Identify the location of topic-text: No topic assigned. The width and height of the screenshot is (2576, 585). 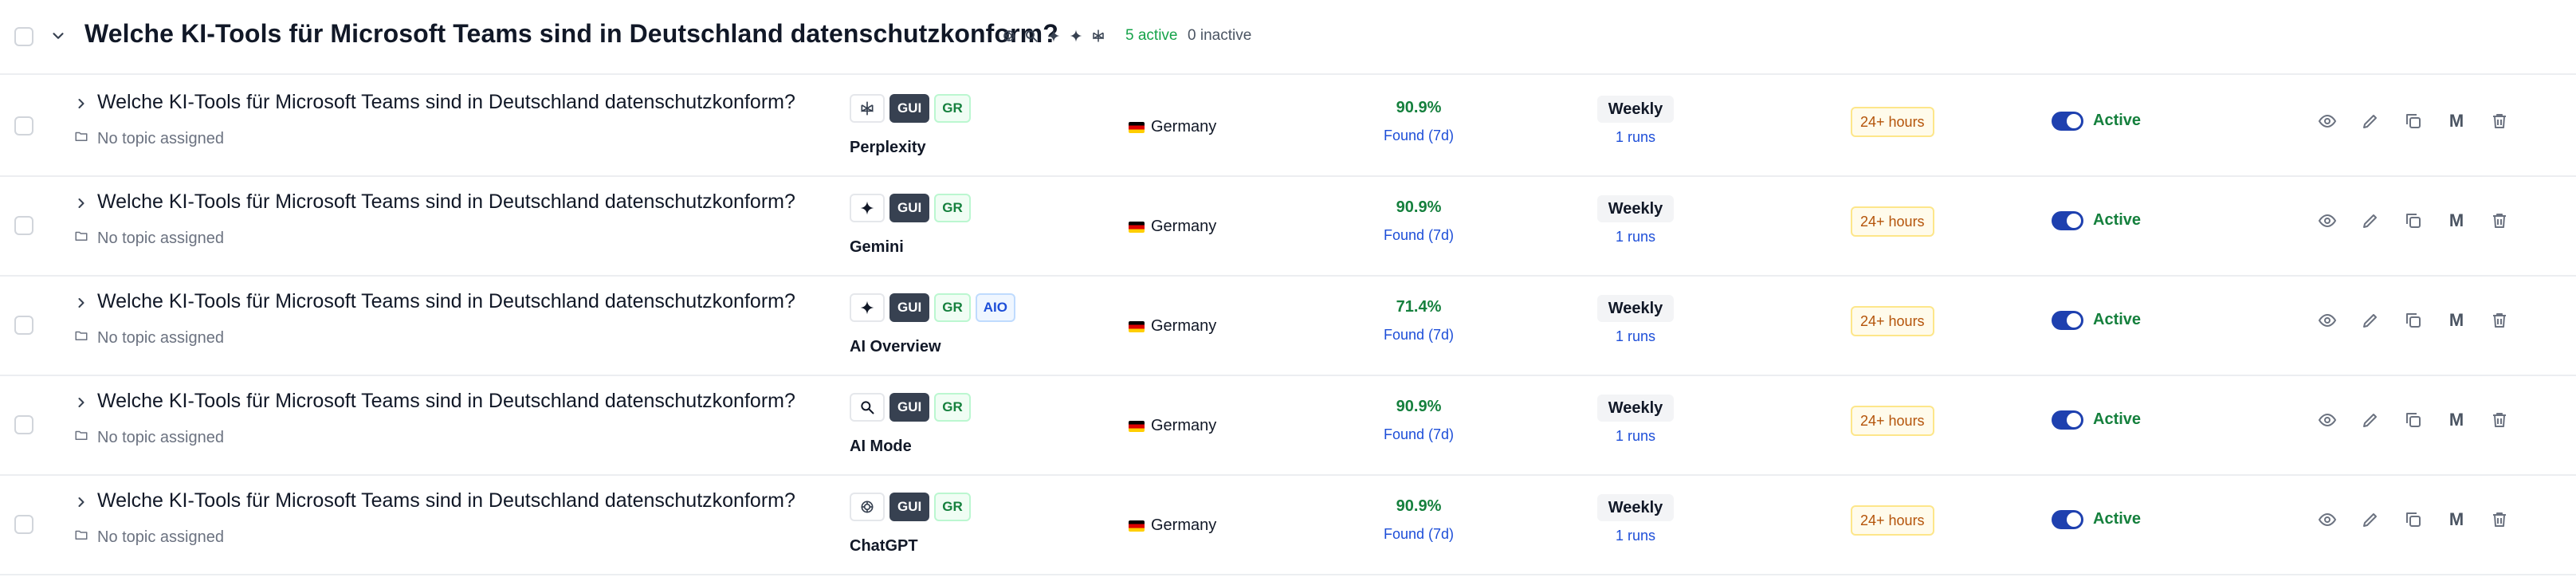
(160, 537).